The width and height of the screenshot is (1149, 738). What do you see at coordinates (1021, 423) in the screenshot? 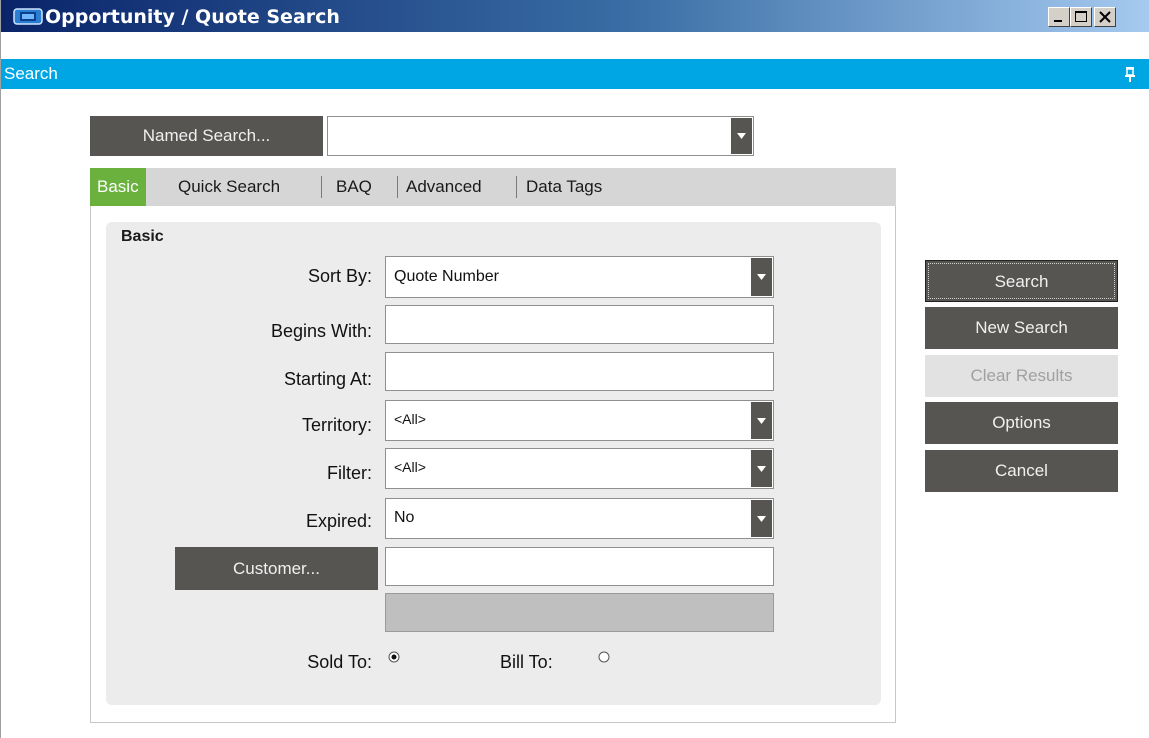
I see `options-button: Options` at bounding box center [1021, 423].